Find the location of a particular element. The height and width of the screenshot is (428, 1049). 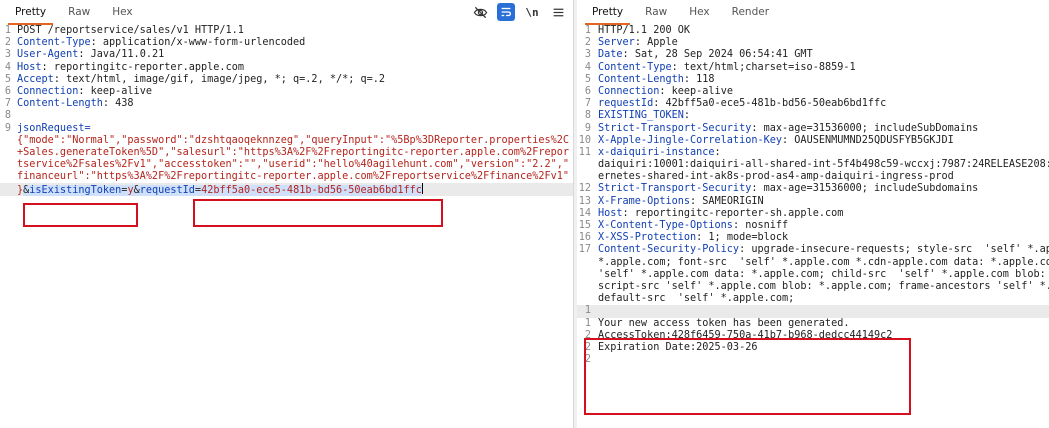

code-line: 8 EXISTING_TOKEN: is located at coordinates (637, 116).